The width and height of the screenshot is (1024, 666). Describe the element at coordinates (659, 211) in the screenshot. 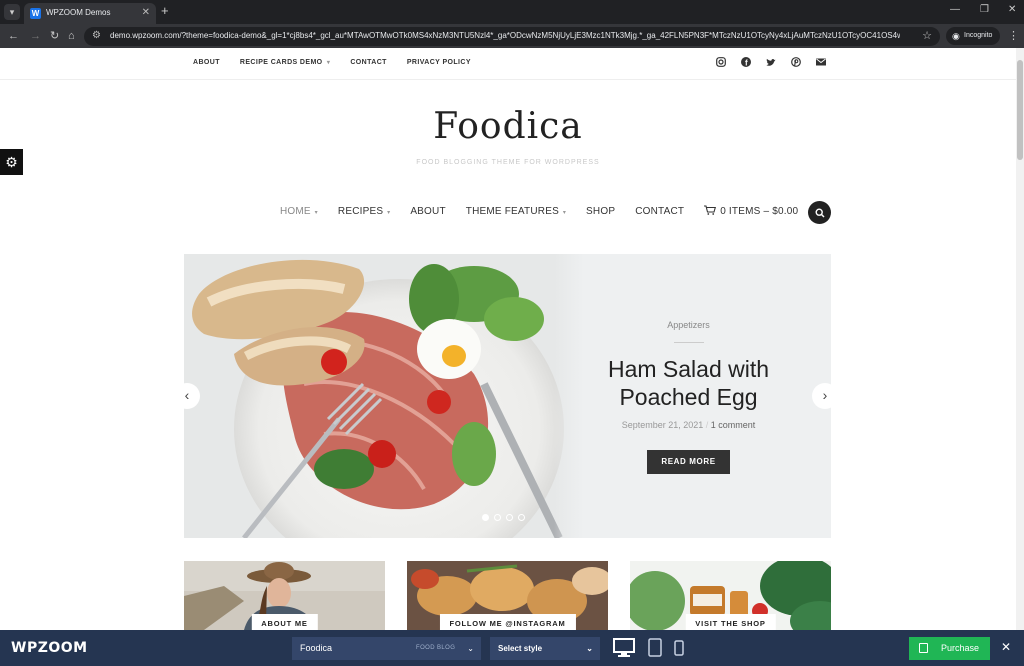

I see `nav-contact: CONTACT` at that location.